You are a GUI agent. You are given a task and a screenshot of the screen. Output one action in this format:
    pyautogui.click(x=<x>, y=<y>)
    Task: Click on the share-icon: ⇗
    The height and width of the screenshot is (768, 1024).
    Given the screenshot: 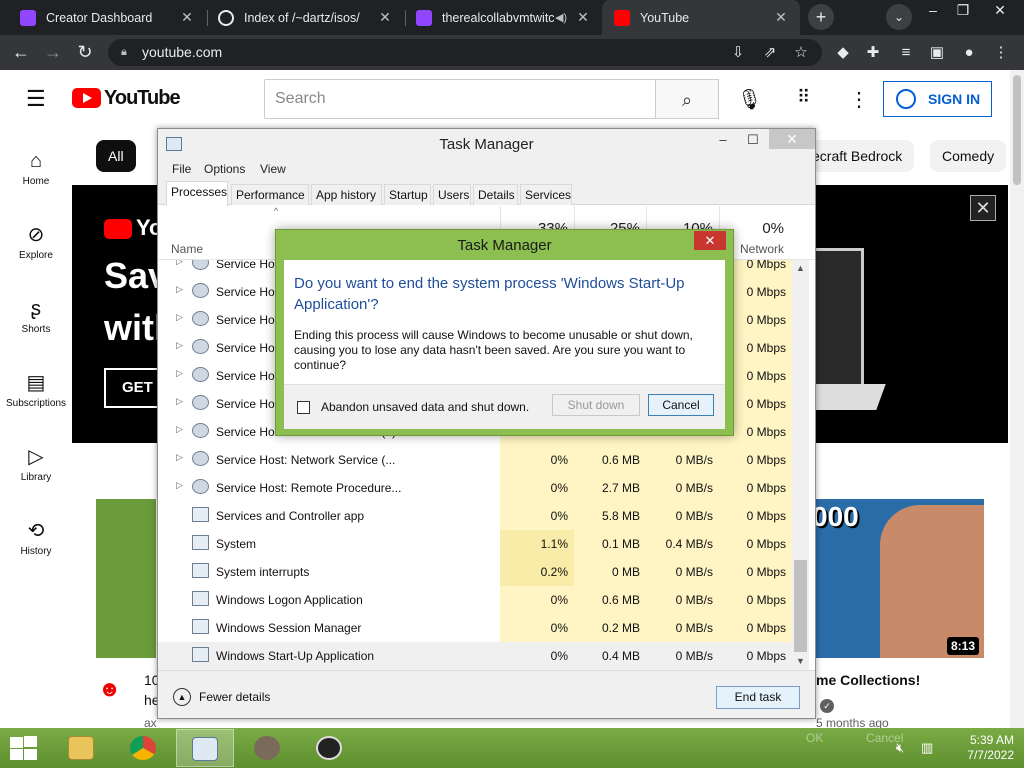 What is the action you would take?
    pyautogui.click(x=770, y=52)
    